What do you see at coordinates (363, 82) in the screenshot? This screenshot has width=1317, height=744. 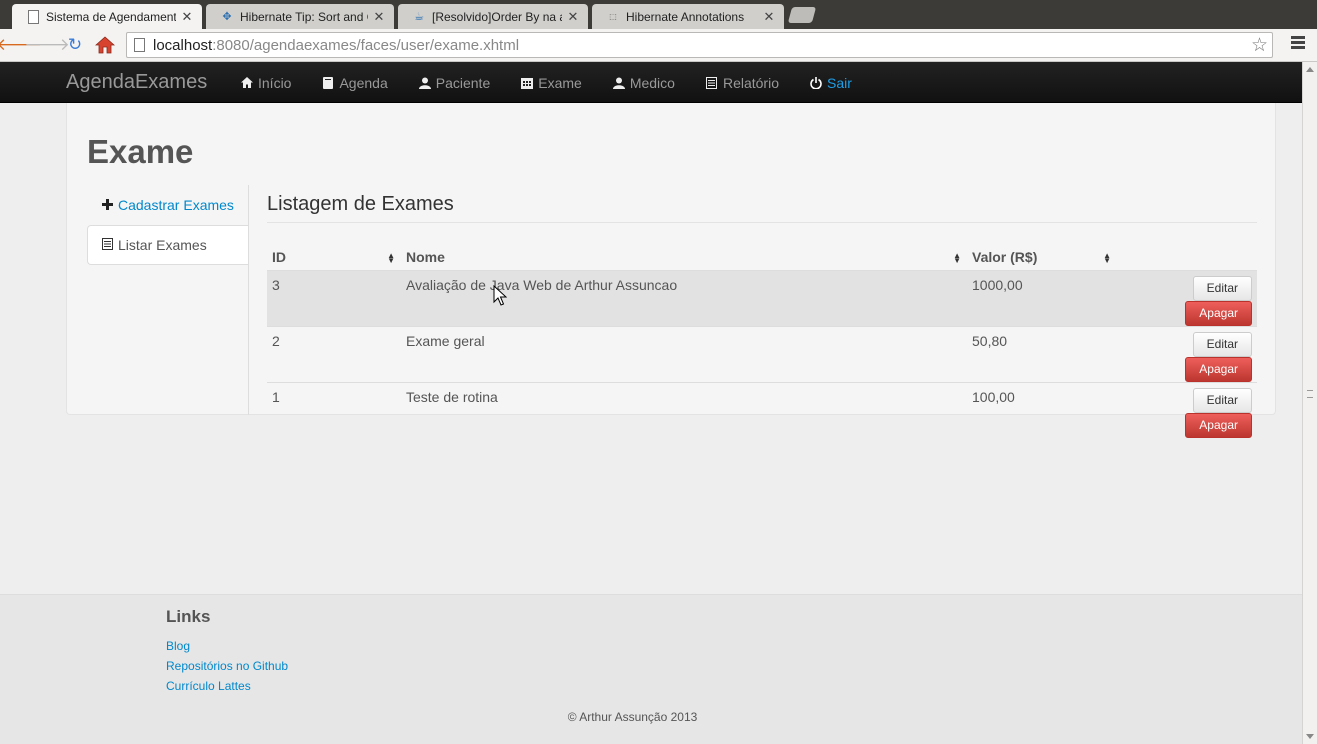 I see `nav-label: Agenda` at bounding box center [363, 82].